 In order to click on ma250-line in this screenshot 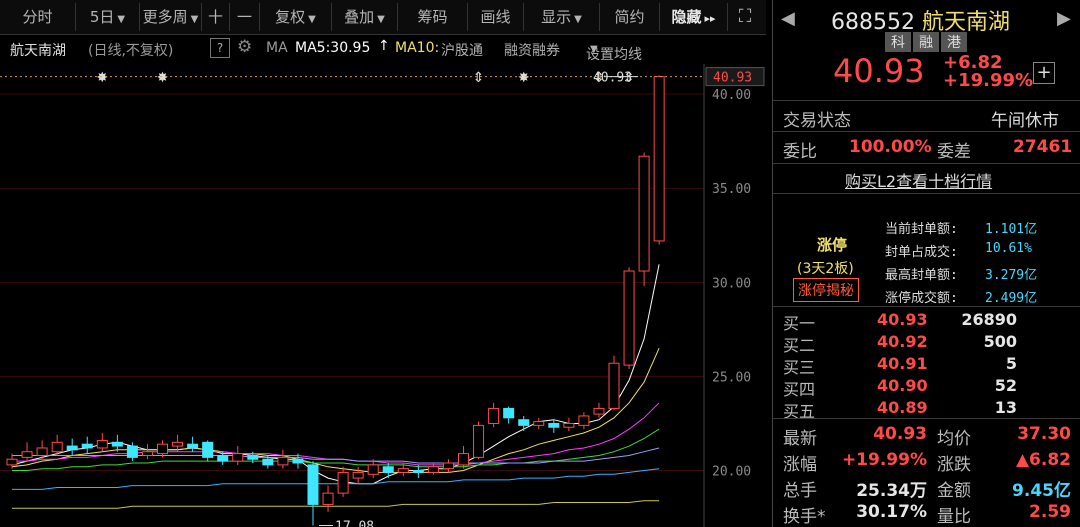, I will do `click(336, 504)`.